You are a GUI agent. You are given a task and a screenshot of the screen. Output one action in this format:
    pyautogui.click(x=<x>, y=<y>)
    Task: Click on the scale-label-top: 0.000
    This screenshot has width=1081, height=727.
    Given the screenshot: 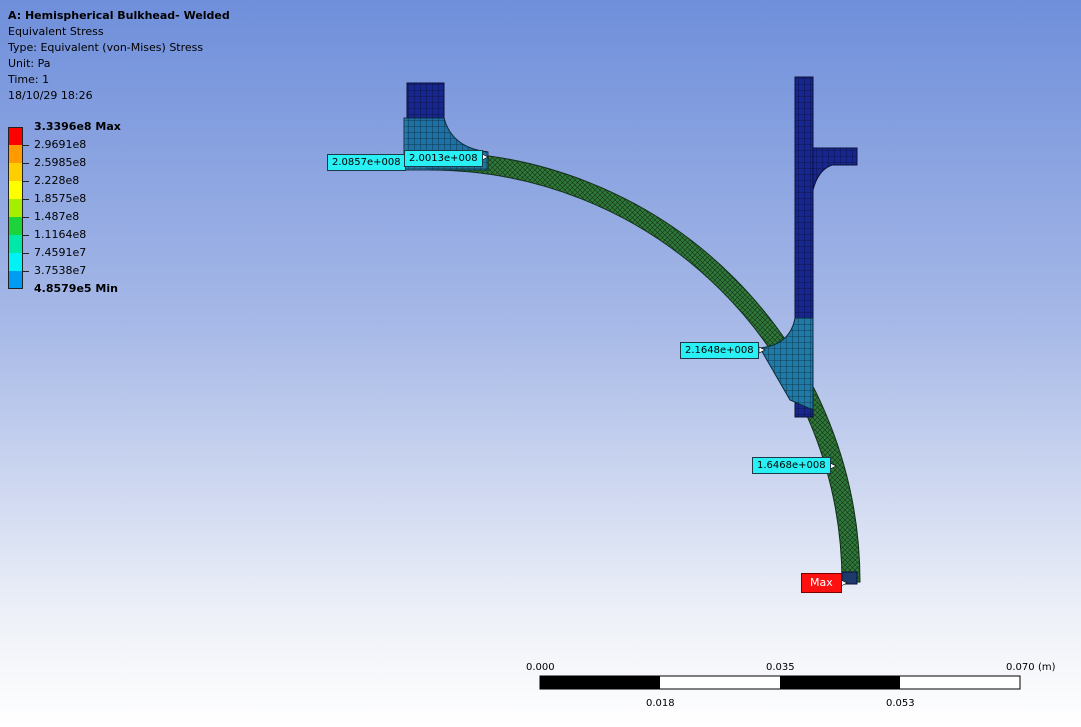 What is the action you would take?
    pyautogui.click(x=540, y=667)
    